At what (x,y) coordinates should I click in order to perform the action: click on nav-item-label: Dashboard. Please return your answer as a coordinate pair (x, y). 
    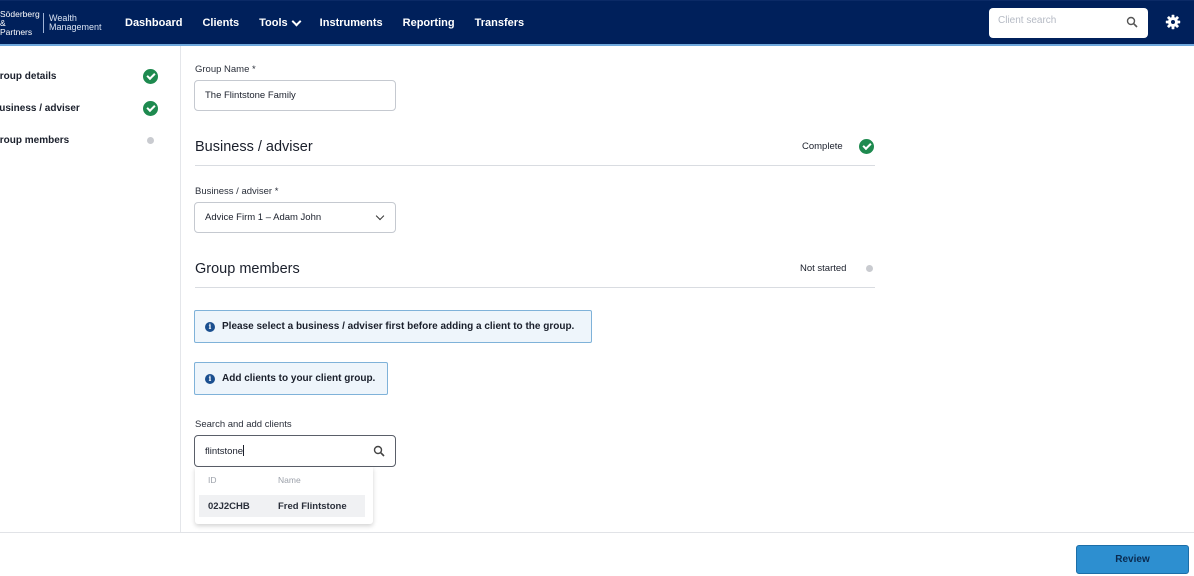
    Looking at the image, I should click on (154, 23).